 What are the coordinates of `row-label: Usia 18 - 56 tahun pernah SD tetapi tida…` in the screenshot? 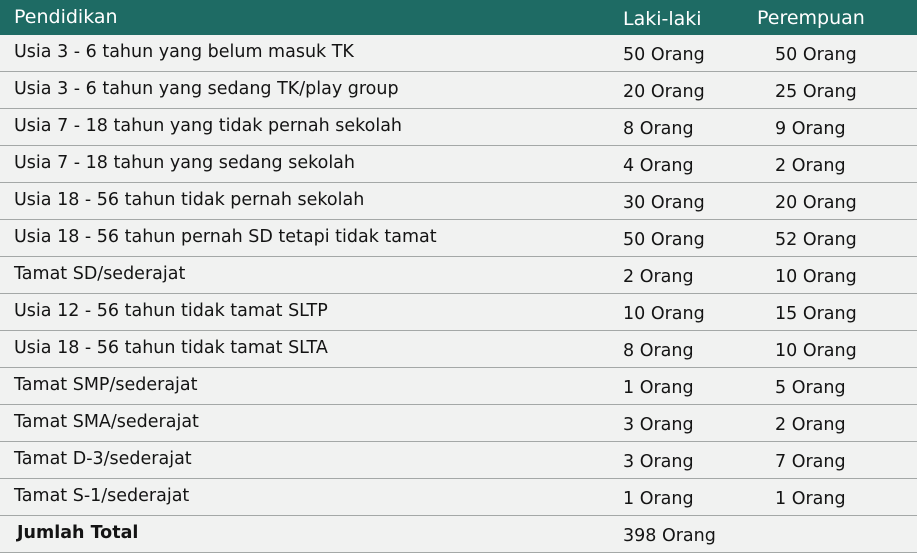 It's located at (225, 237).